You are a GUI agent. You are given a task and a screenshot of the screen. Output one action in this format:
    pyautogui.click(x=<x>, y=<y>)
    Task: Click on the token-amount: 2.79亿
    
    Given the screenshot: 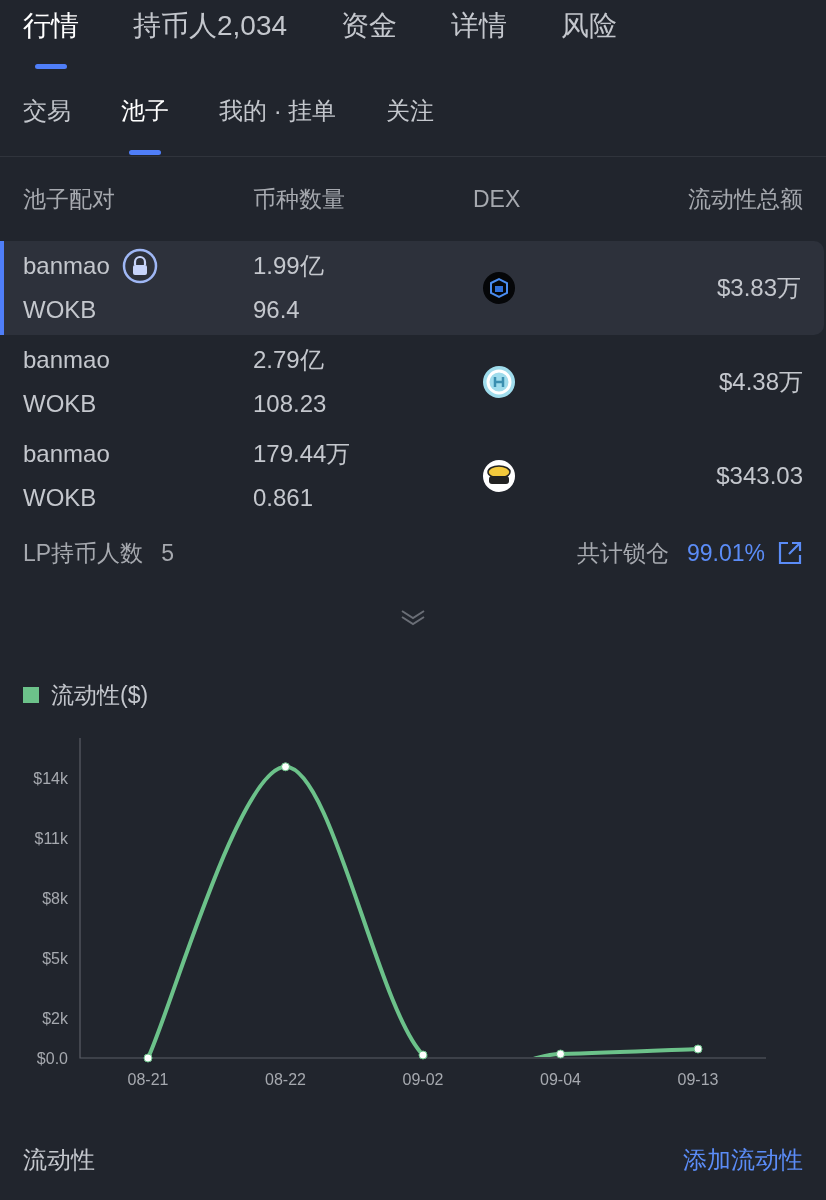 What is the action you would take?
    pyautogui.click(x=289, y=360)
    